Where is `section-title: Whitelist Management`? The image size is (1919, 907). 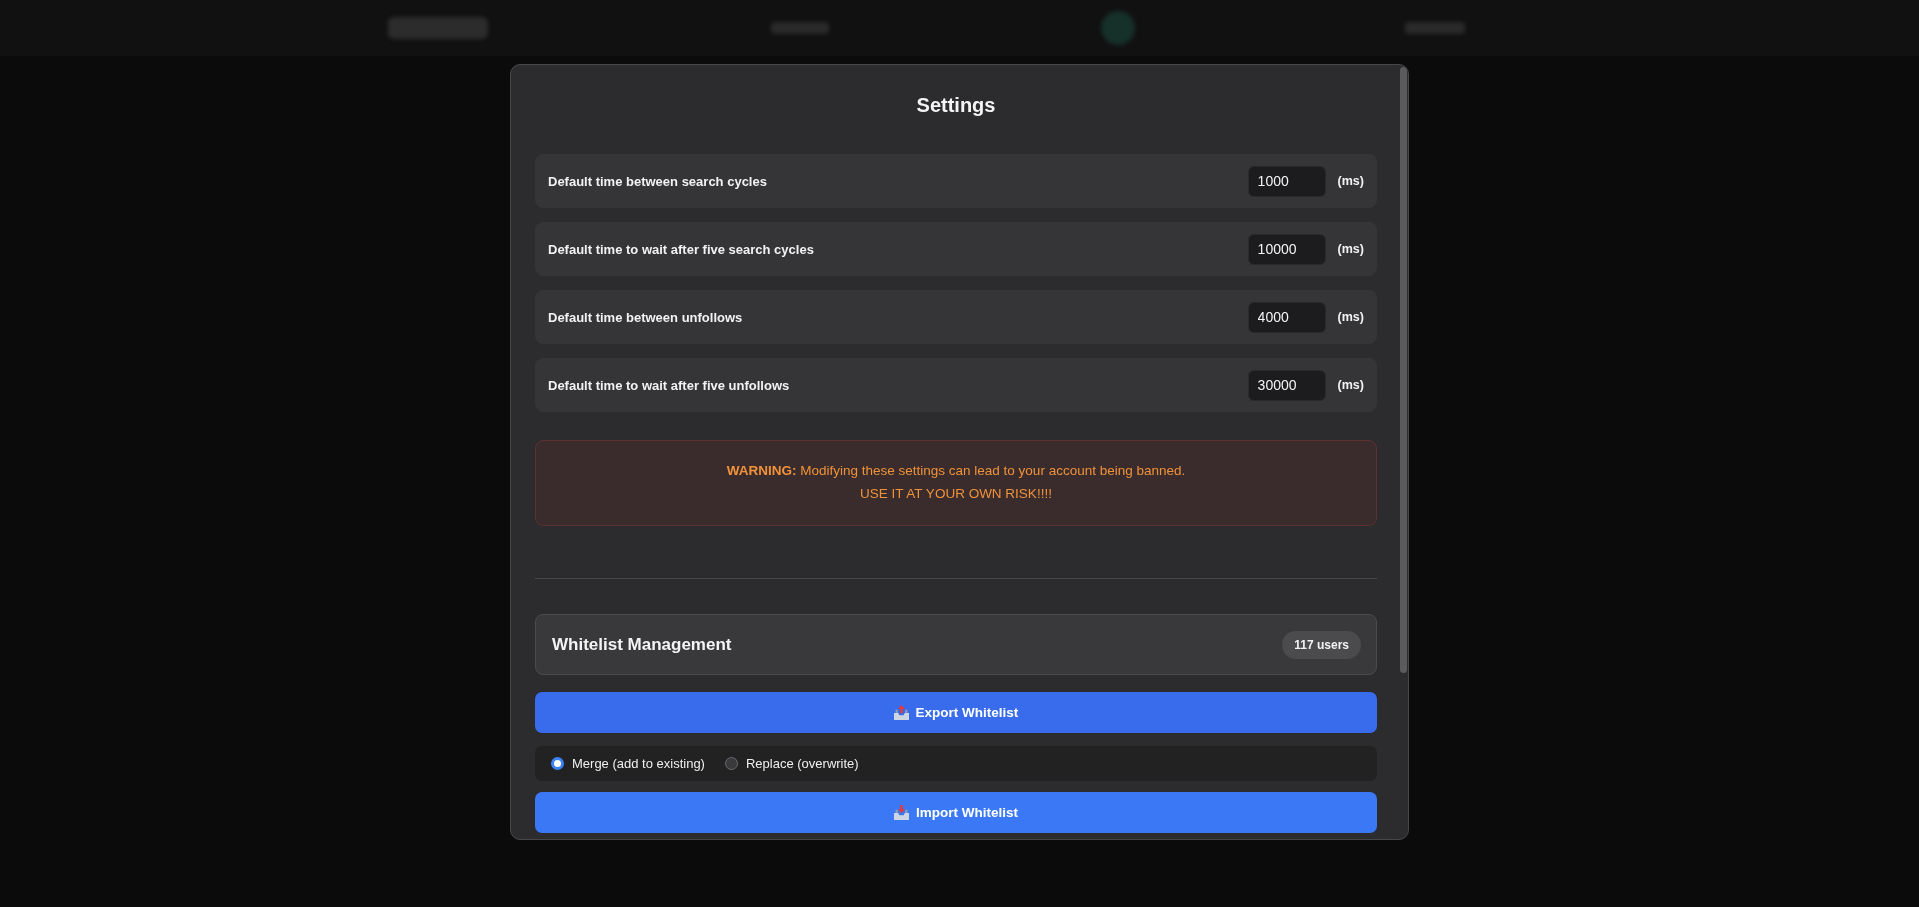 section-title: Whitelist Management is located at coordinates (642, 644).